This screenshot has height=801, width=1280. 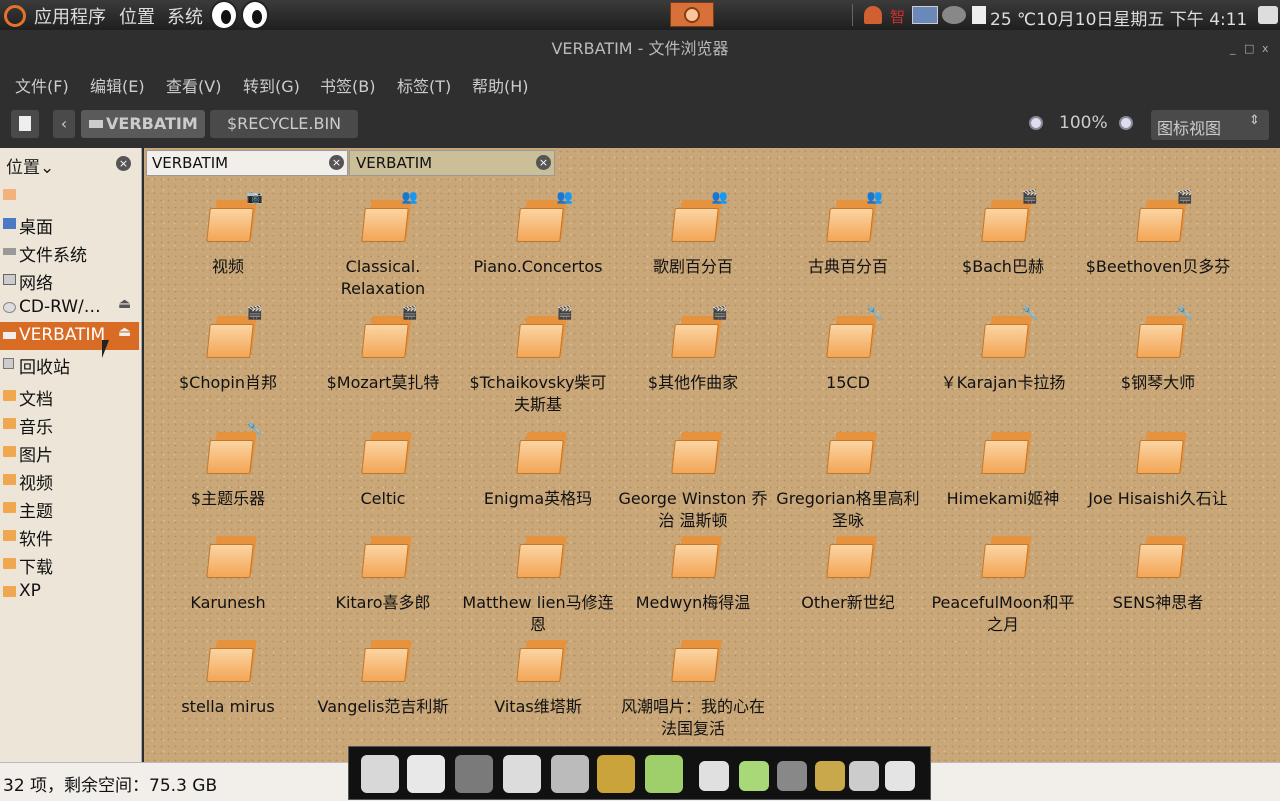 I want to click on bookmark-pictures: 图片, so click(x=69, y=452).